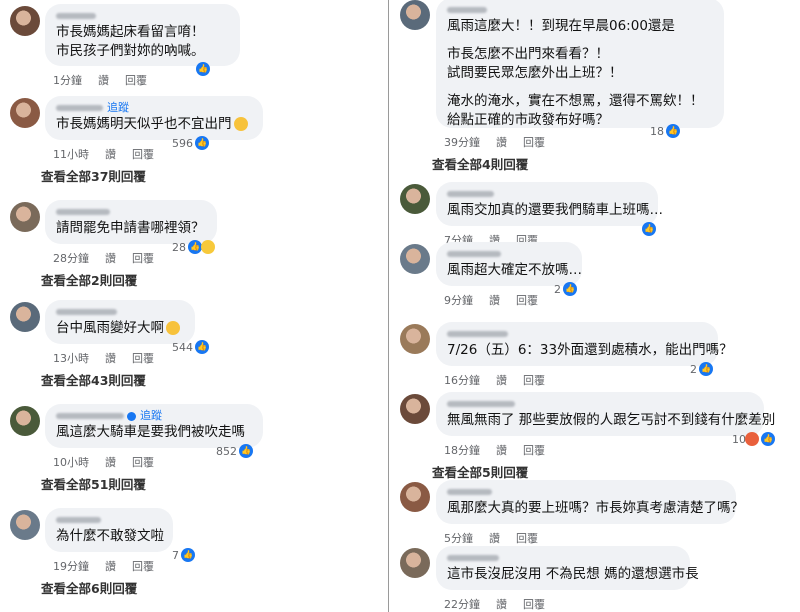 The width and height of the screenshot is (800, 612). What do you see at coordinates (67, 80) in the screenshot?
I see `comment-time: 1分鐘` at bounding box center [67, 80].